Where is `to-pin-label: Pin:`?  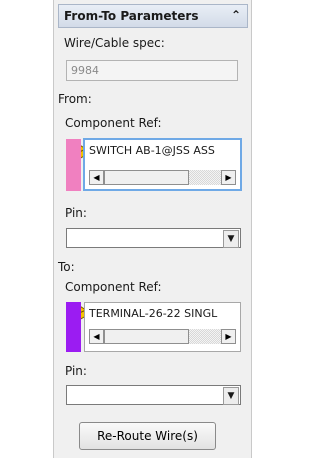
to-pin-label: Pin: is located at coordinates (76, 371).